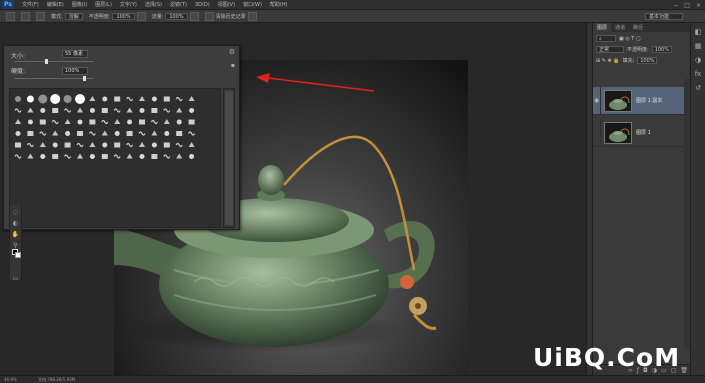 This screenshot has height=383, width=705. I want to click on menu-3d: 3D(D), so click(202, 5).